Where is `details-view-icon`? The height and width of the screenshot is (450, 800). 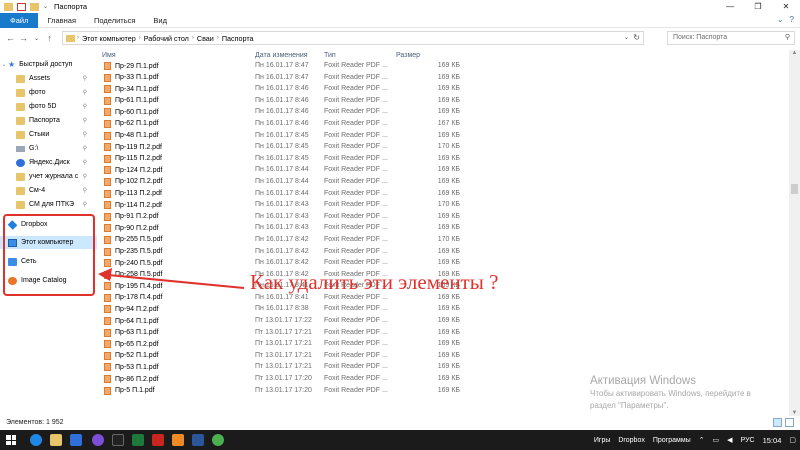 details-view-icon is located at coordinates (777, 422).